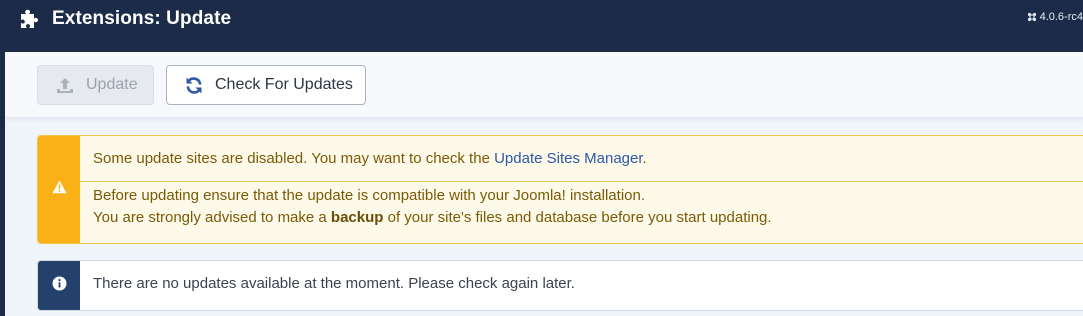  What do you see at coordinates (1061, 17) in the screenshot?
I see `version-text: 4.0.6-rc4` at bounding box center [1061, 17].